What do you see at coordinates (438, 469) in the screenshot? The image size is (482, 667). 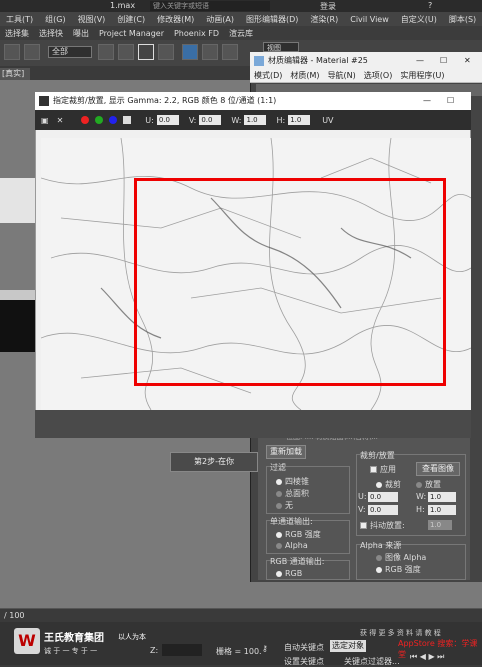 I see `view-image-button: 查看图像` at bounding box center [438, 469].